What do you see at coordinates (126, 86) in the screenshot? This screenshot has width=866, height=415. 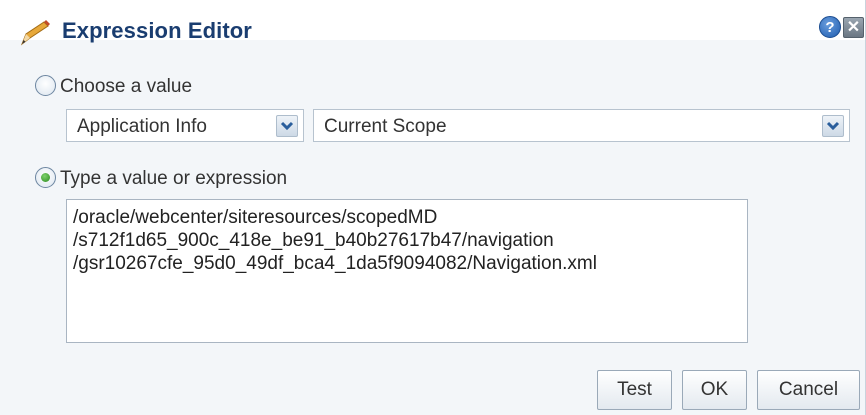 I see `choose-value-label: Choose a value` at bounding box center [126, 86].